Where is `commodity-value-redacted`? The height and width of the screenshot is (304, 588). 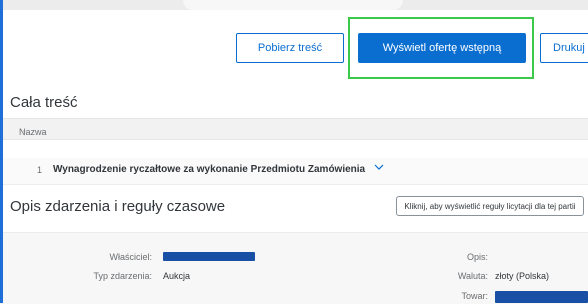 commodity-value-redacted is located at coordinates (541, 297).